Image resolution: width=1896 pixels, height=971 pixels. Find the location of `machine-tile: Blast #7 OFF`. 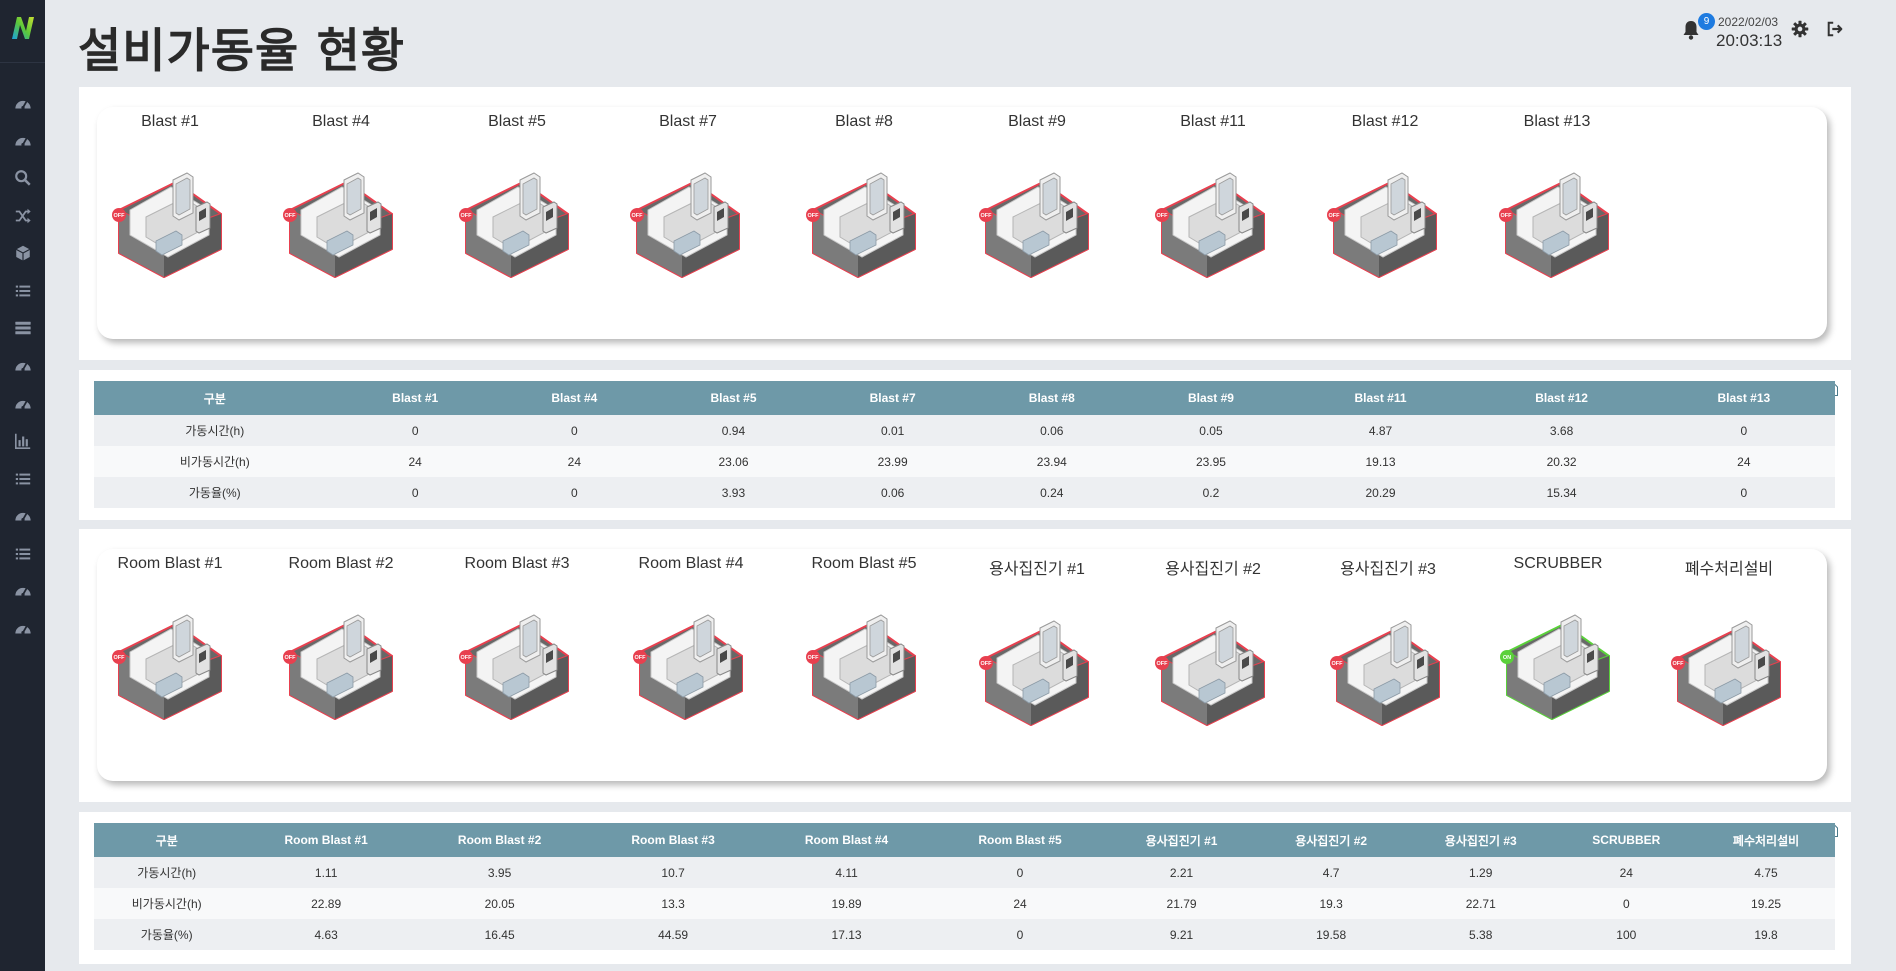

machine-tile: Blast #7 OFF is located at coordinates (688, 201).